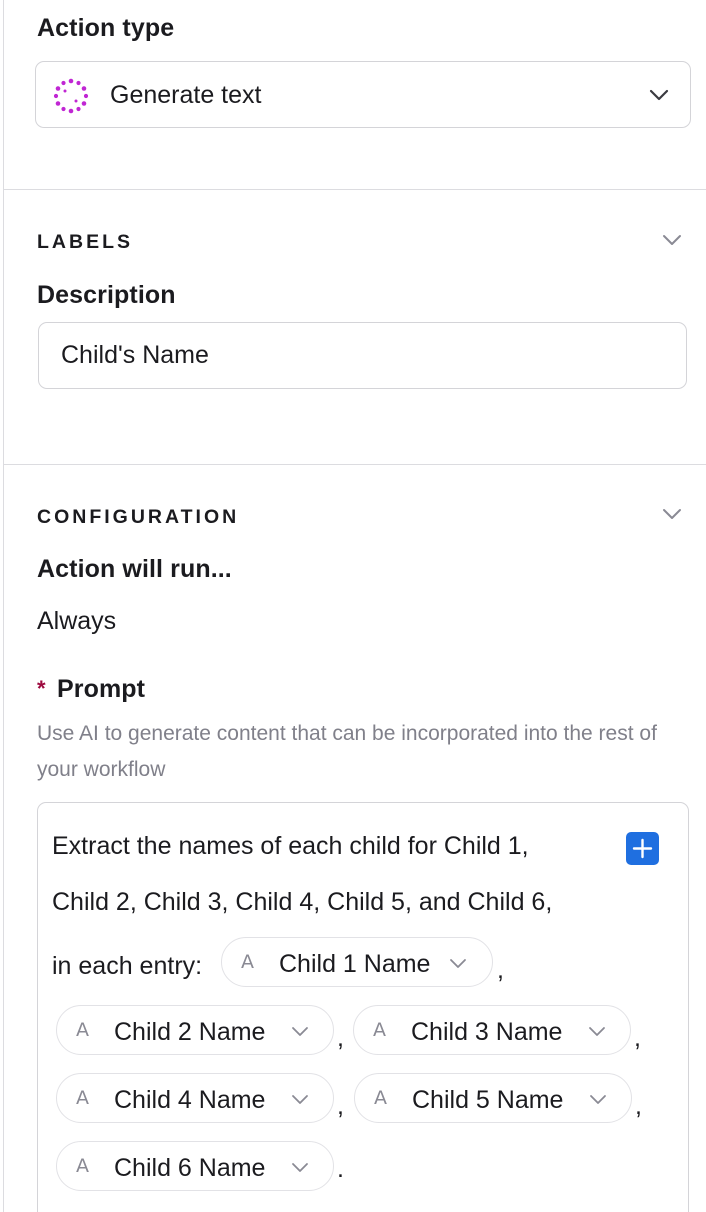 Image resolution: width=706 pixels, height=1212 pixels. Describe the element at coordinates (71, 96) in the screenshot. I see `ai-sparkle-icon` at that location.